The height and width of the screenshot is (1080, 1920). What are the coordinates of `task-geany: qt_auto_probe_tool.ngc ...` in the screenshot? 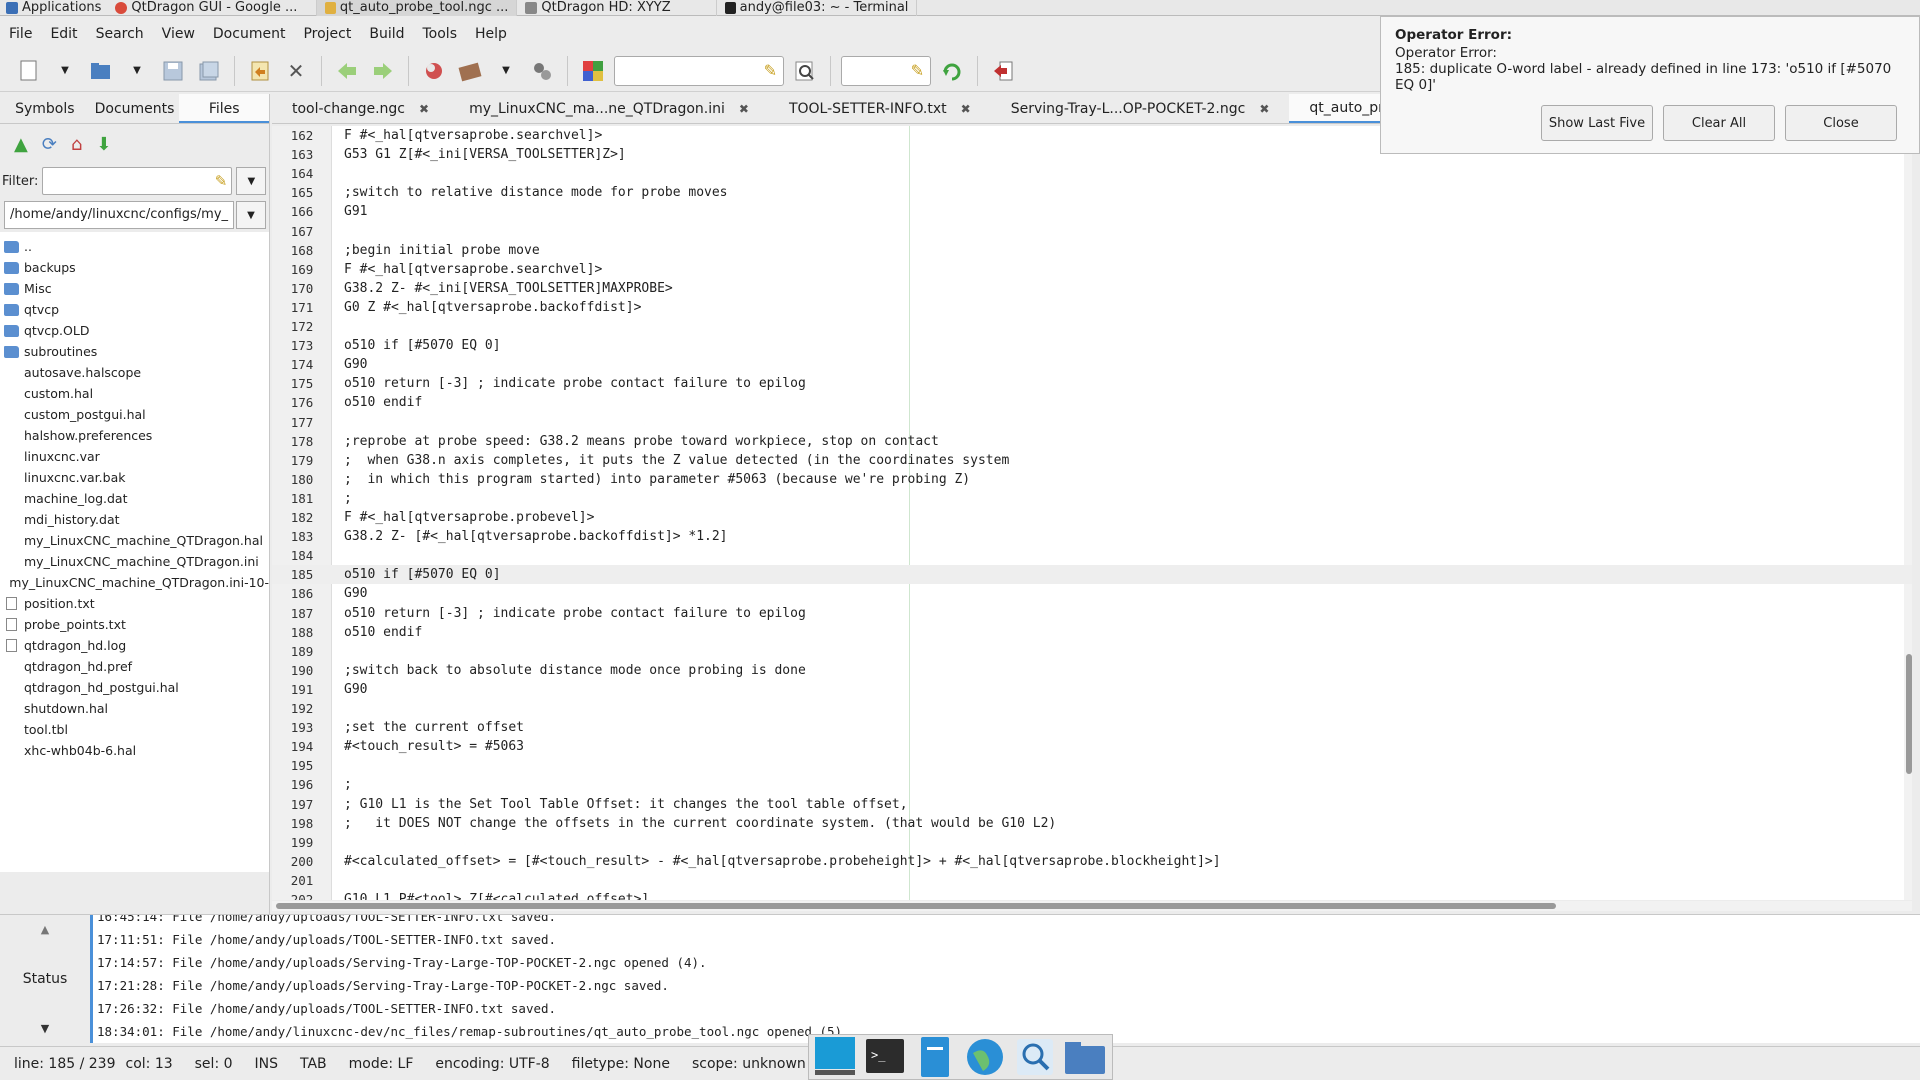 It's located at (417, 8).